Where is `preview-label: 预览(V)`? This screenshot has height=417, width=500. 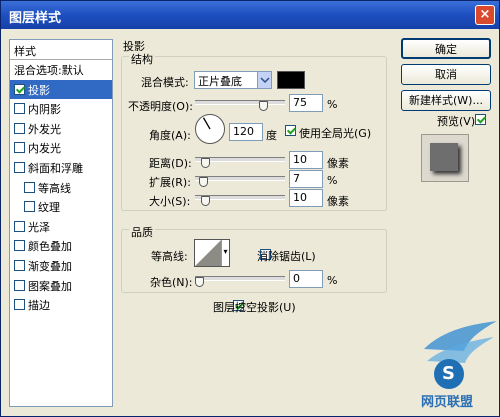 preview-label: 预览(V) is located at coordinates (456, 121).